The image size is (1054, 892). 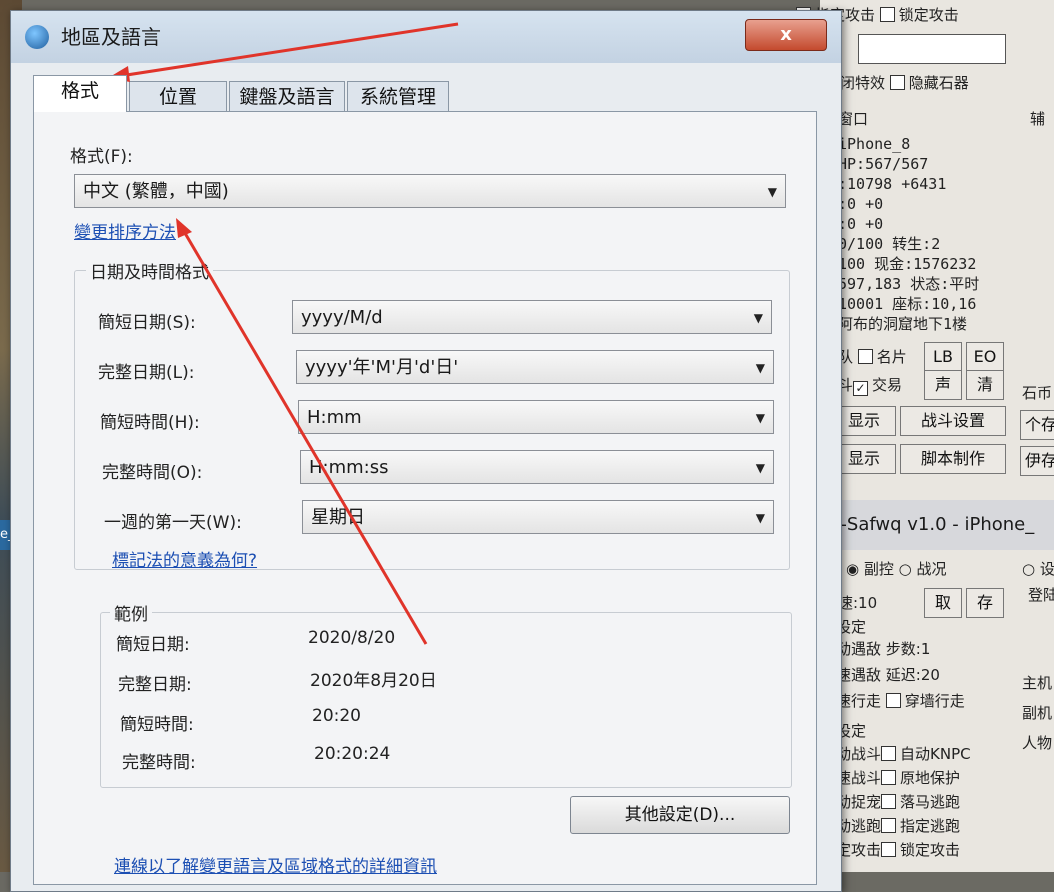 I want to click on tab-formats: 格式, so click(x=80, y=93).